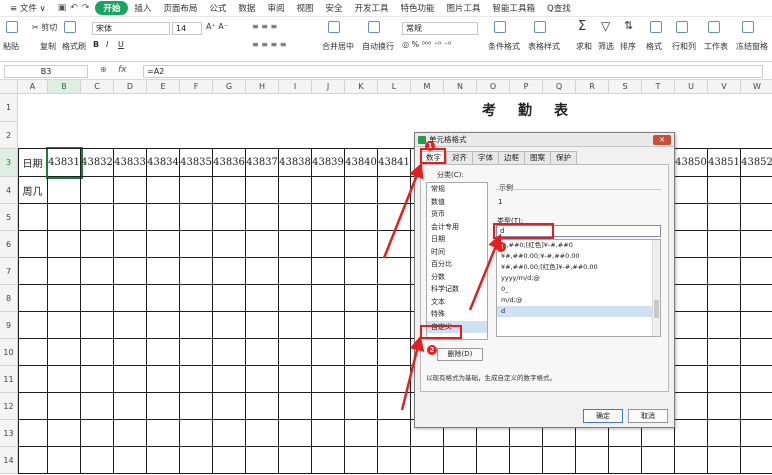 The width and height of the screenshot is (772, 475). I want to click on date-cell: 43838, so click(295, 163).